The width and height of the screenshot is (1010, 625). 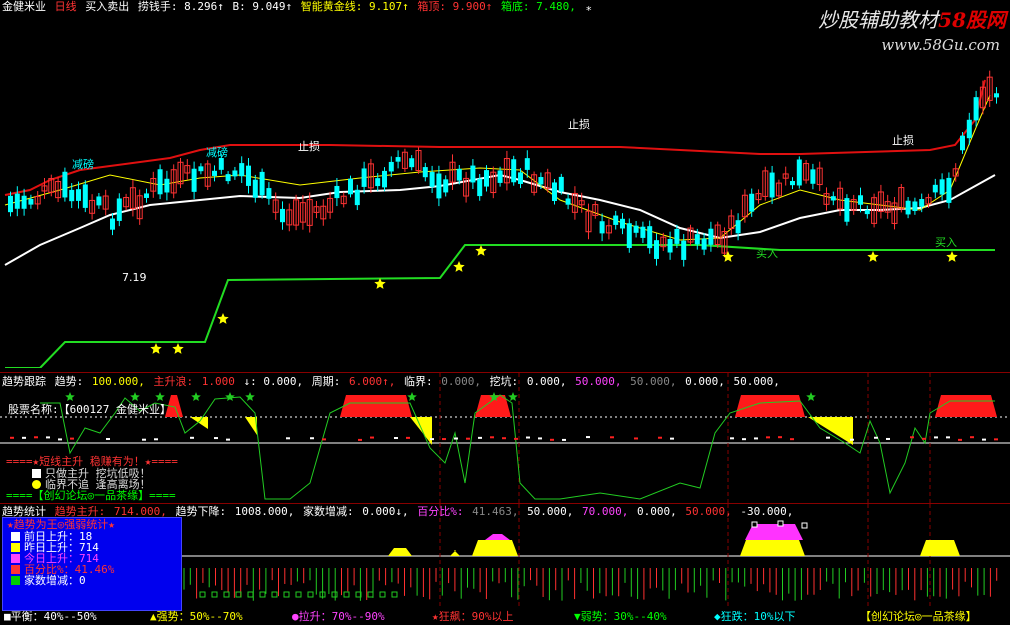 What do you see at coordinates (767, 511) in the screenshot?
I see `header-item: -30.000,` at bounding box center [767, 511].